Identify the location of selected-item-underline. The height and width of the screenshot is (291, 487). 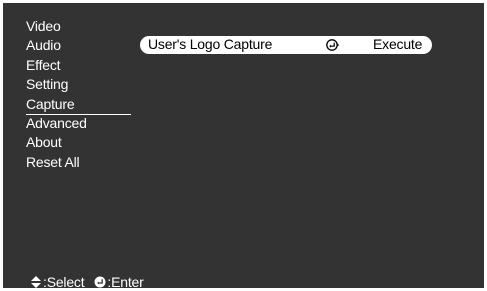
(78, 114).